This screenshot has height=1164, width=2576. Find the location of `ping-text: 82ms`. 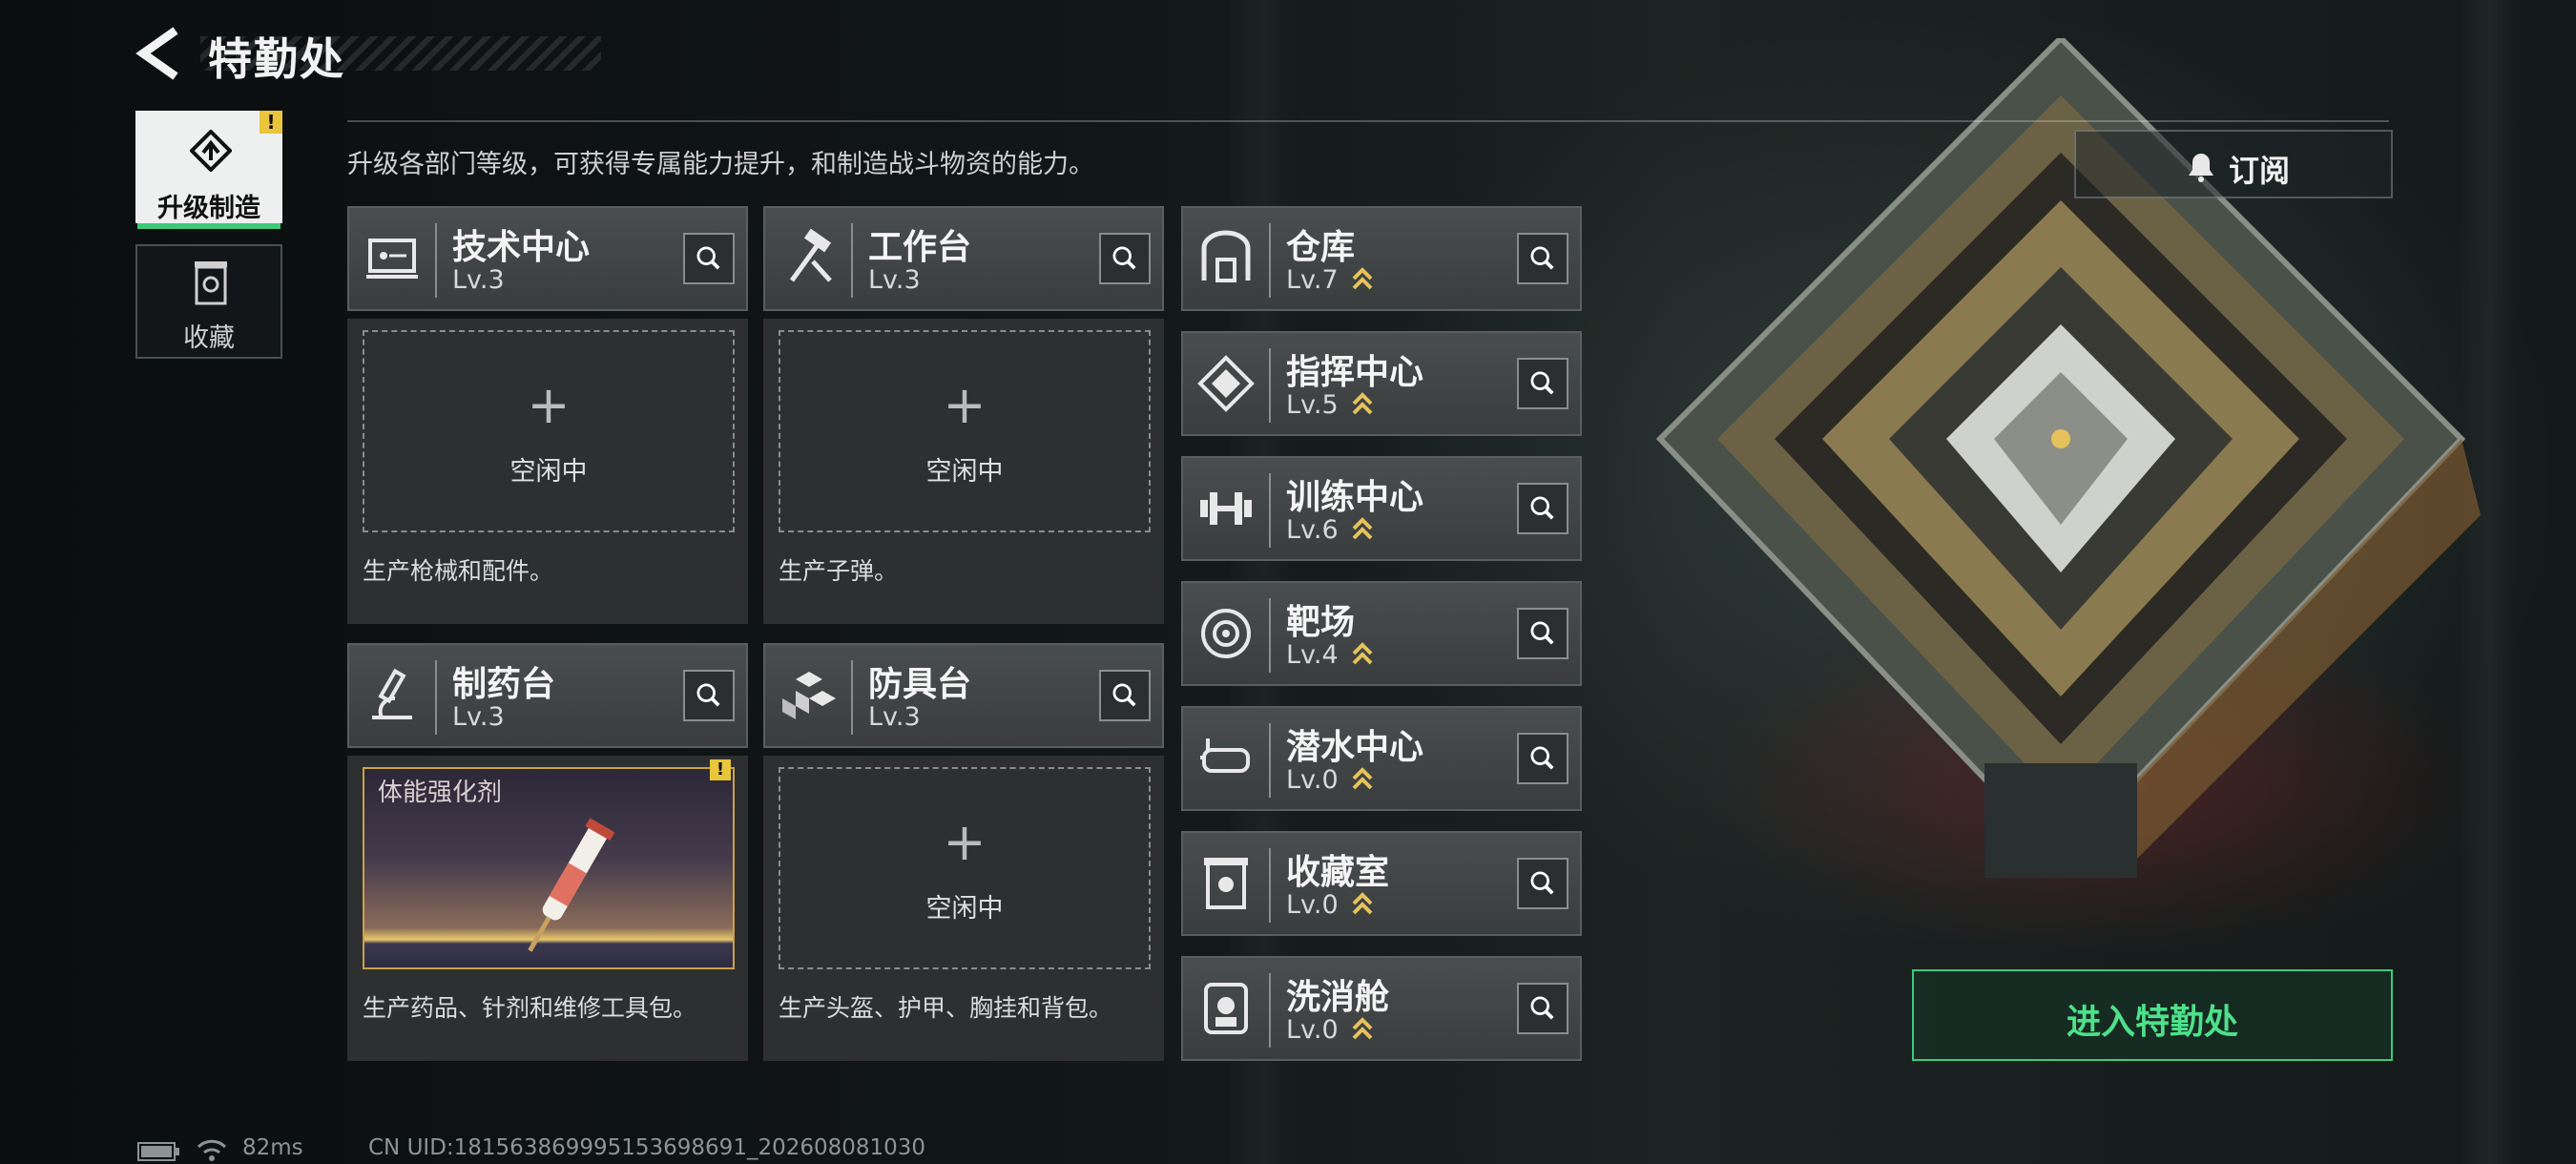

ping-text: 82ms is located at coordinates (272, 1147).